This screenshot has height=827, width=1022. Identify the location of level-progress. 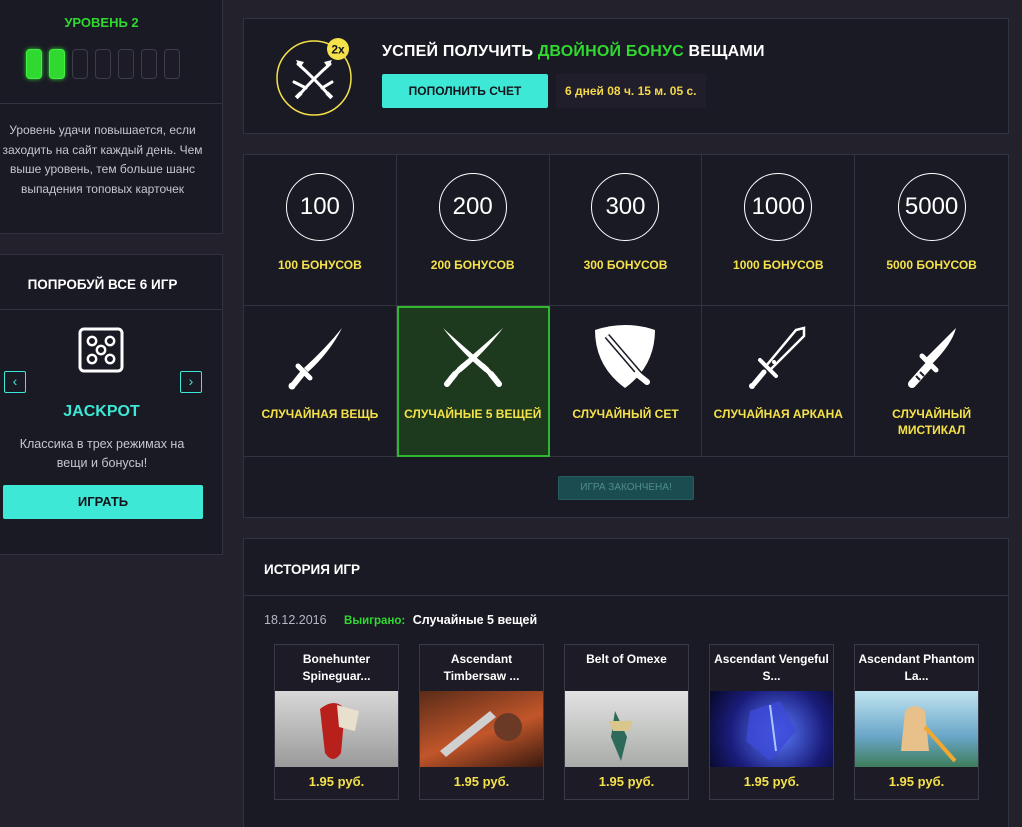
(103, 64).